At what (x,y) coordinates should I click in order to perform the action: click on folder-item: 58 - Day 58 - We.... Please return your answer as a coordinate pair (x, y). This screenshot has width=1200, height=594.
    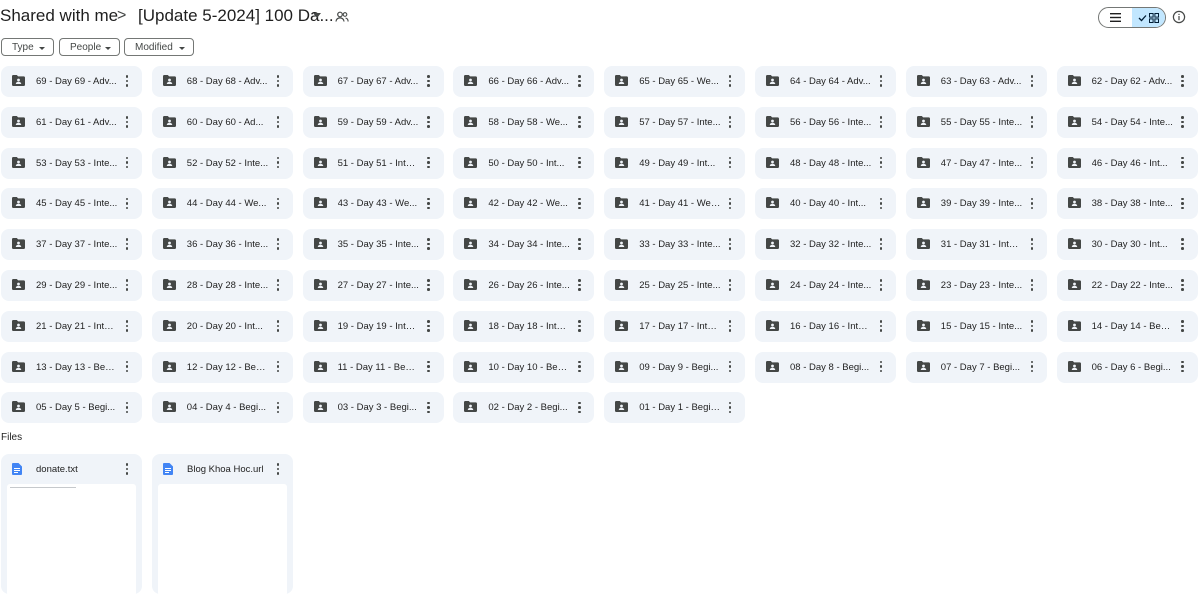
    Looking at the image, I should click on (524, 122).